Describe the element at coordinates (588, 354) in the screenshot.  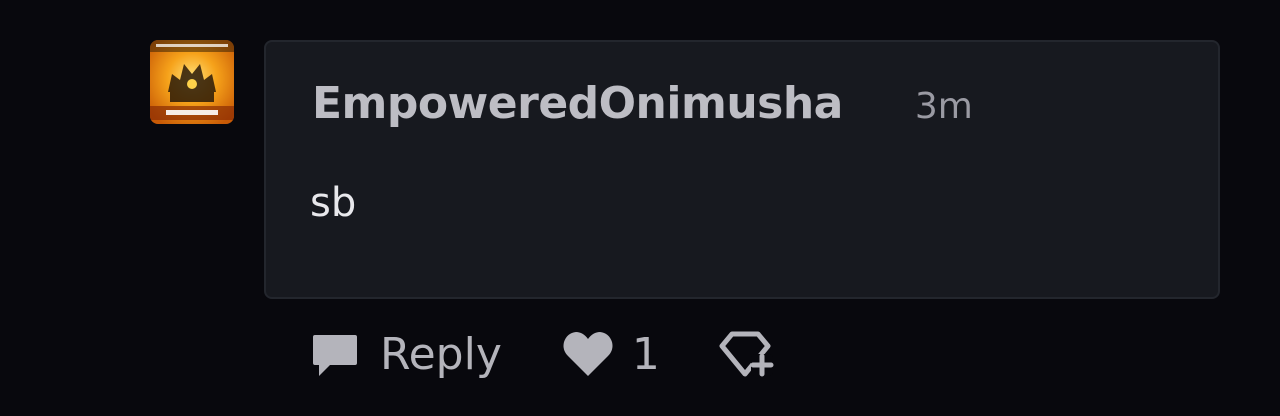
I see `heart-icon` at that location.